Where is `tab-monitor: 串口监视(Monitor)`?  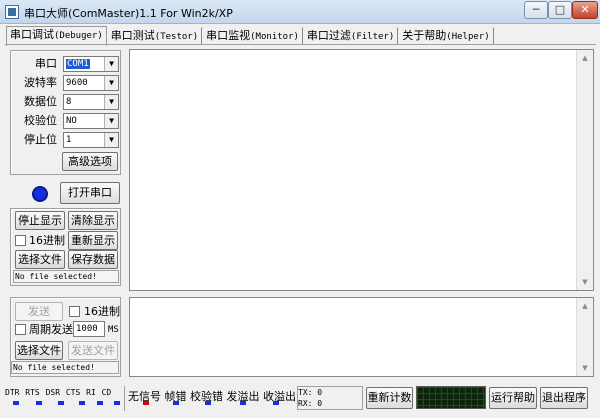 tab-monitor: 串口监视(Monitor) is located at coordinates (252, 36).